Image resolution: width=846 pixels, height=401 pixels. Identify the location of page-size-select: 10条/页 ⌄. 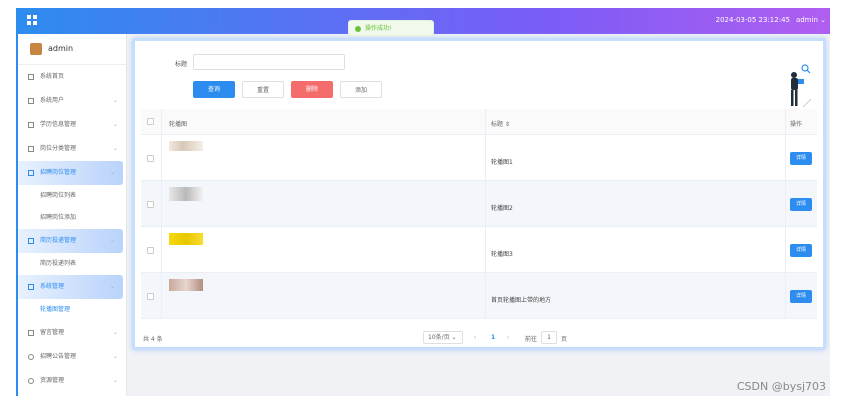
(443, 337).